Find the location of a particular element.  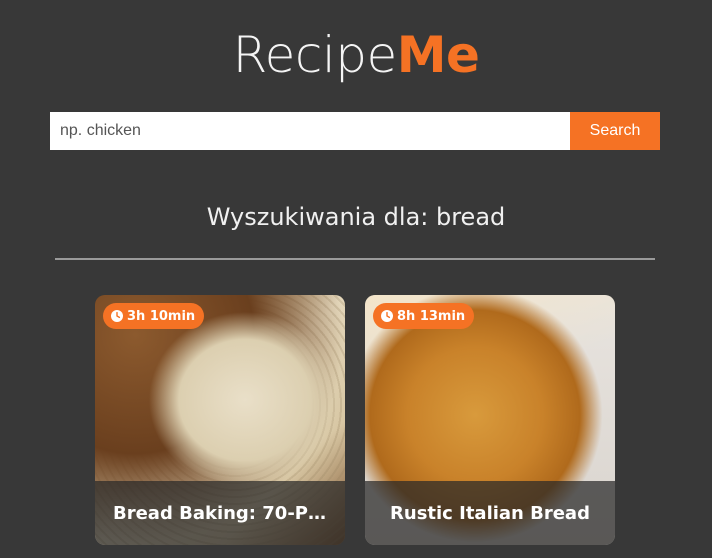

results-heading: Wyszukiwania dla: bread is located at coordinates (356, 217).